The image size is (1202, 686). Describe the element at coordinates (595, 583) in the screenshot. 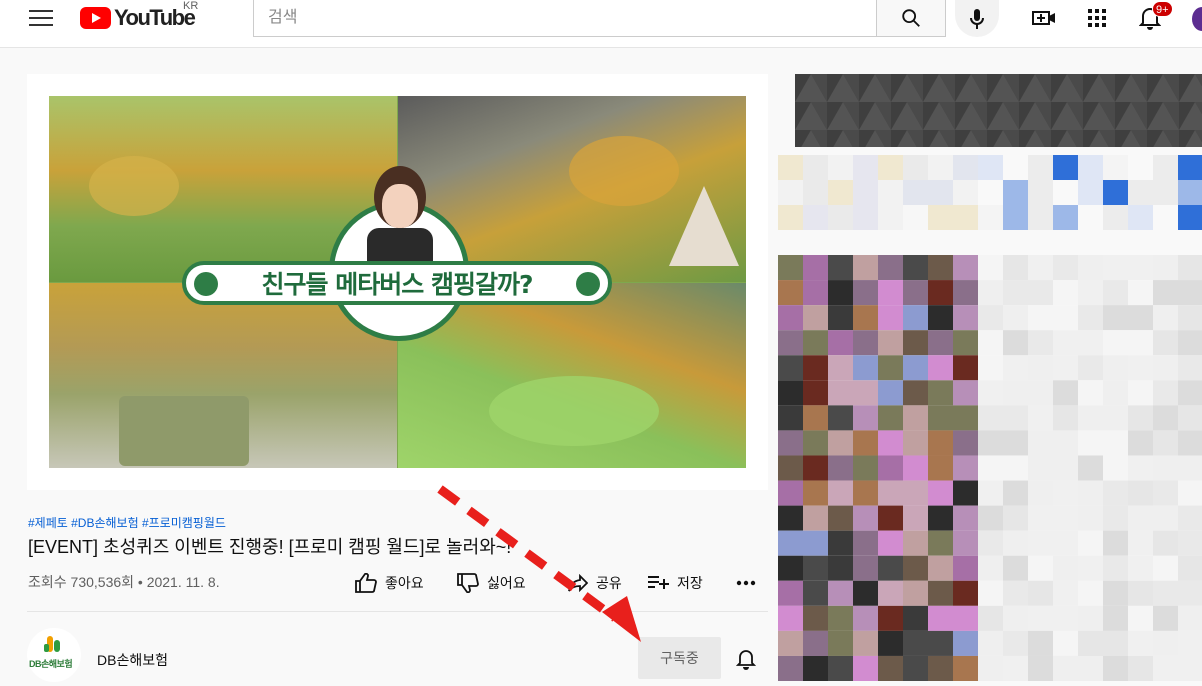

I see `share-button: 공유` at that location.